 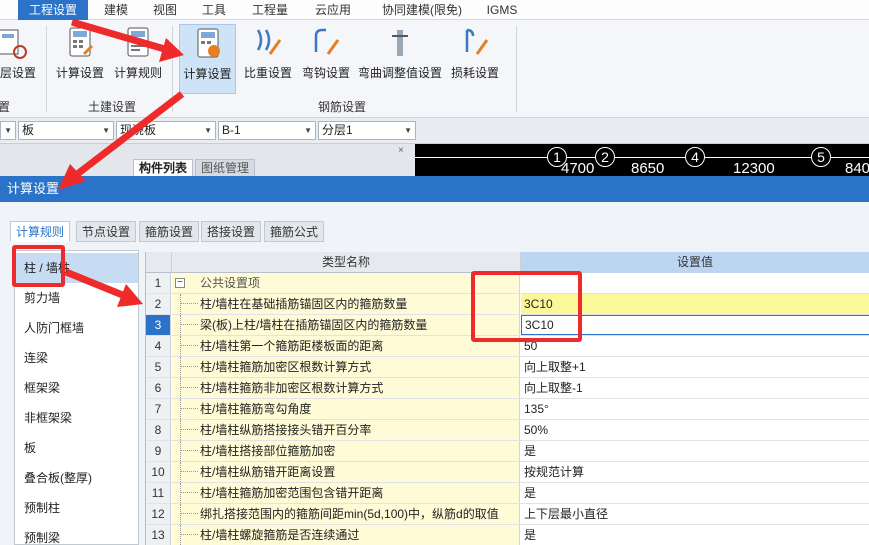 What do you see at coordinates (80, 59) in the screenshot?
I see `civil-calc-settings-button: 计算设置` at bounding box center [80, 59].